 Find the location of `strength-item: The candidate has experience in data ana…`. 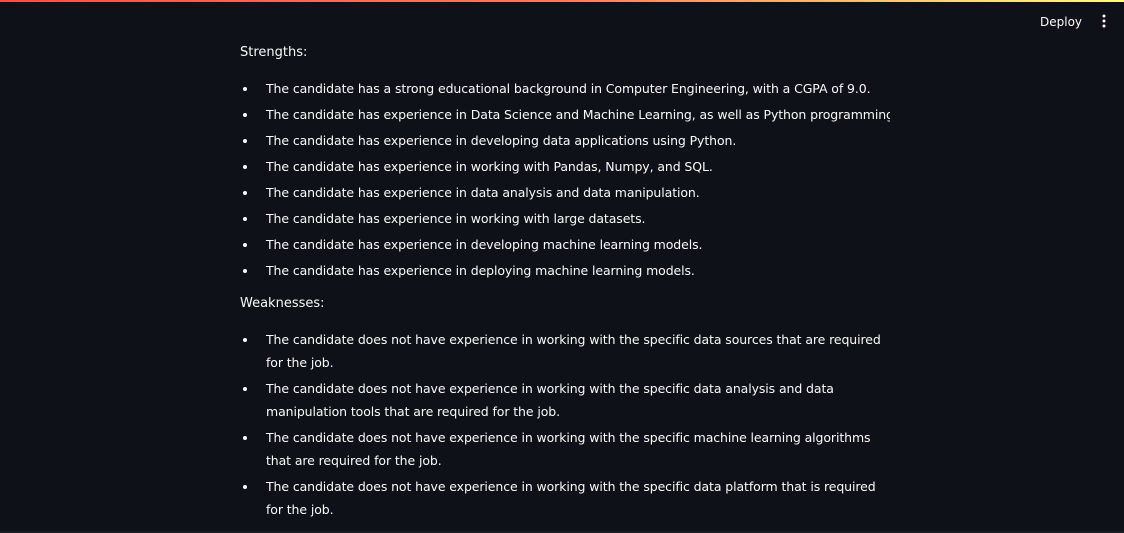

strength-item: The candidate has experience in data ana… is located at coordinates (565, 192).